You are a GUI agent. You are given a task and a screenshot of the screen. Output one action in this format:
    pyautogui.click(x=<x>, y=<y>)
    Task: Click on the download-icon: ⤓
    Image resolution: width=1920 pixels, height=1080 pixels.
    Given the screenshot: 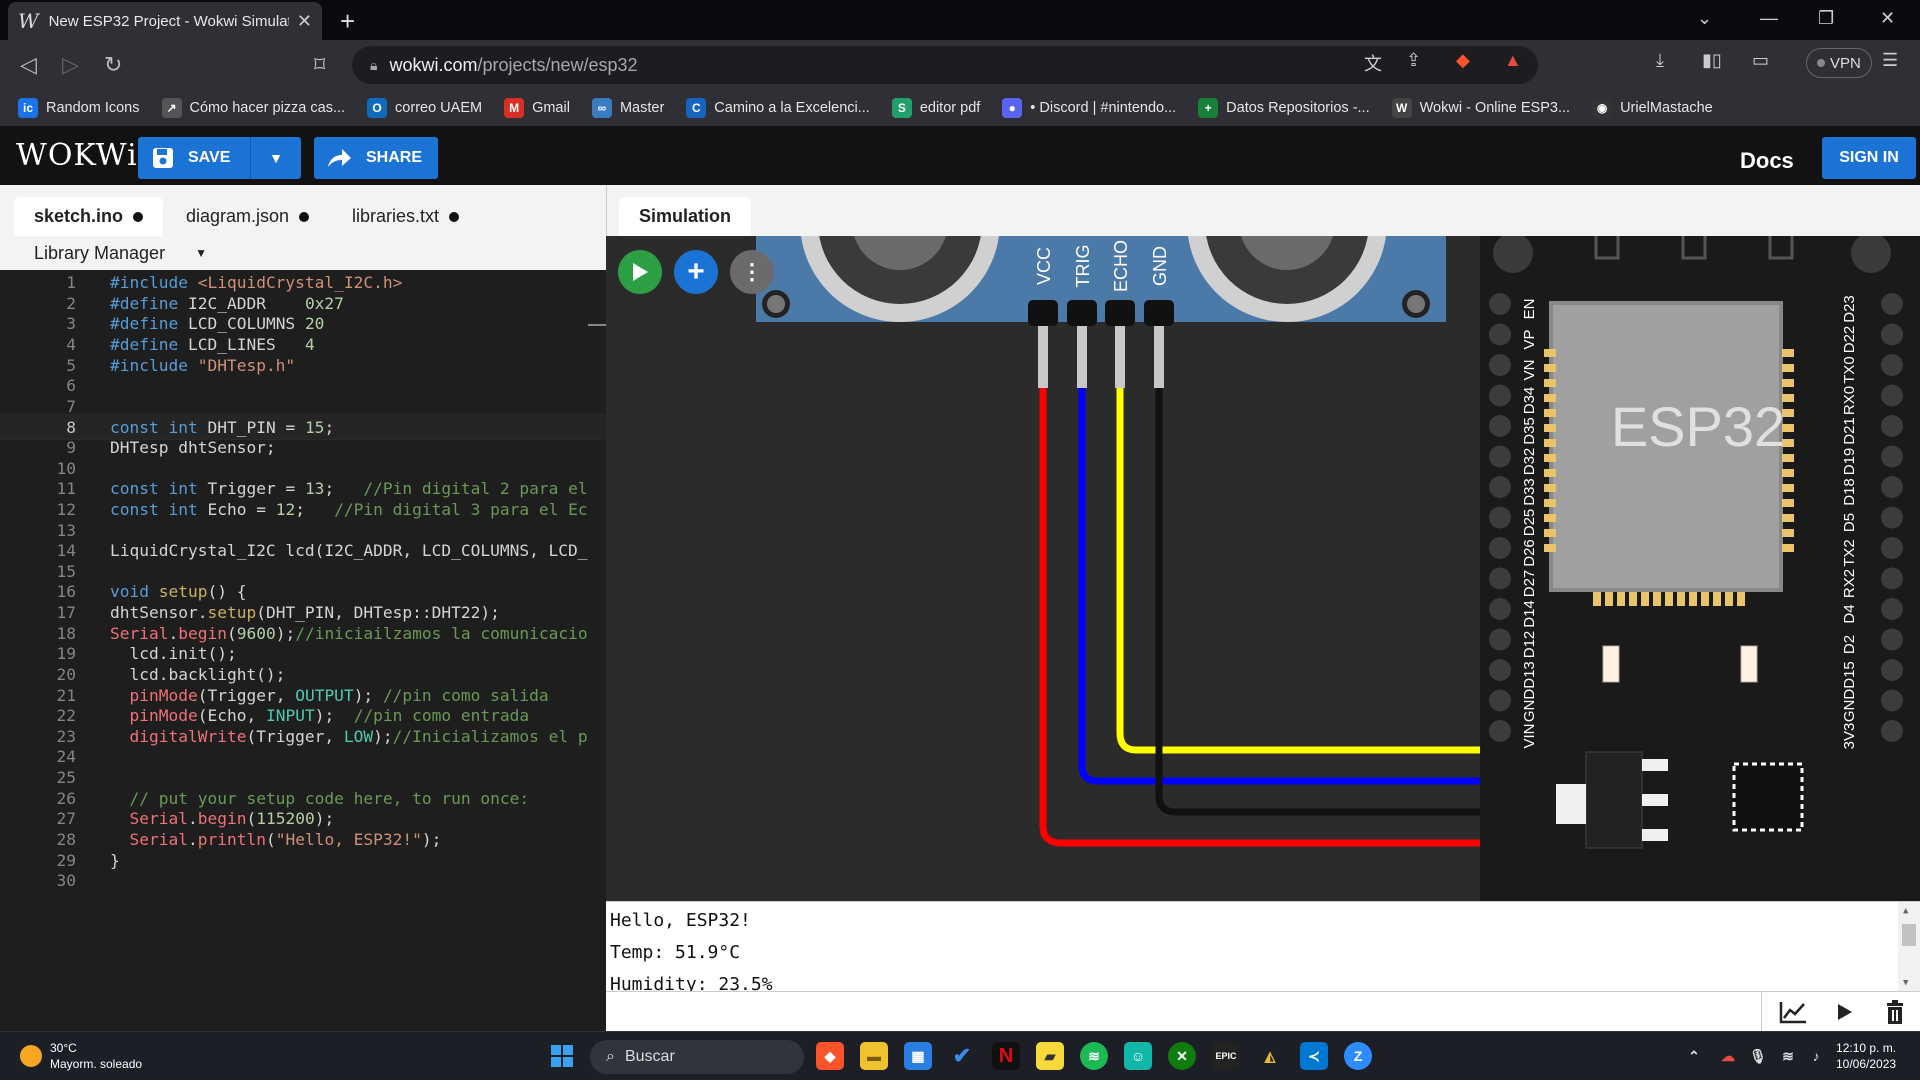 What is the action you would take?
    pyautogui.click(x=1660, y=60)
    